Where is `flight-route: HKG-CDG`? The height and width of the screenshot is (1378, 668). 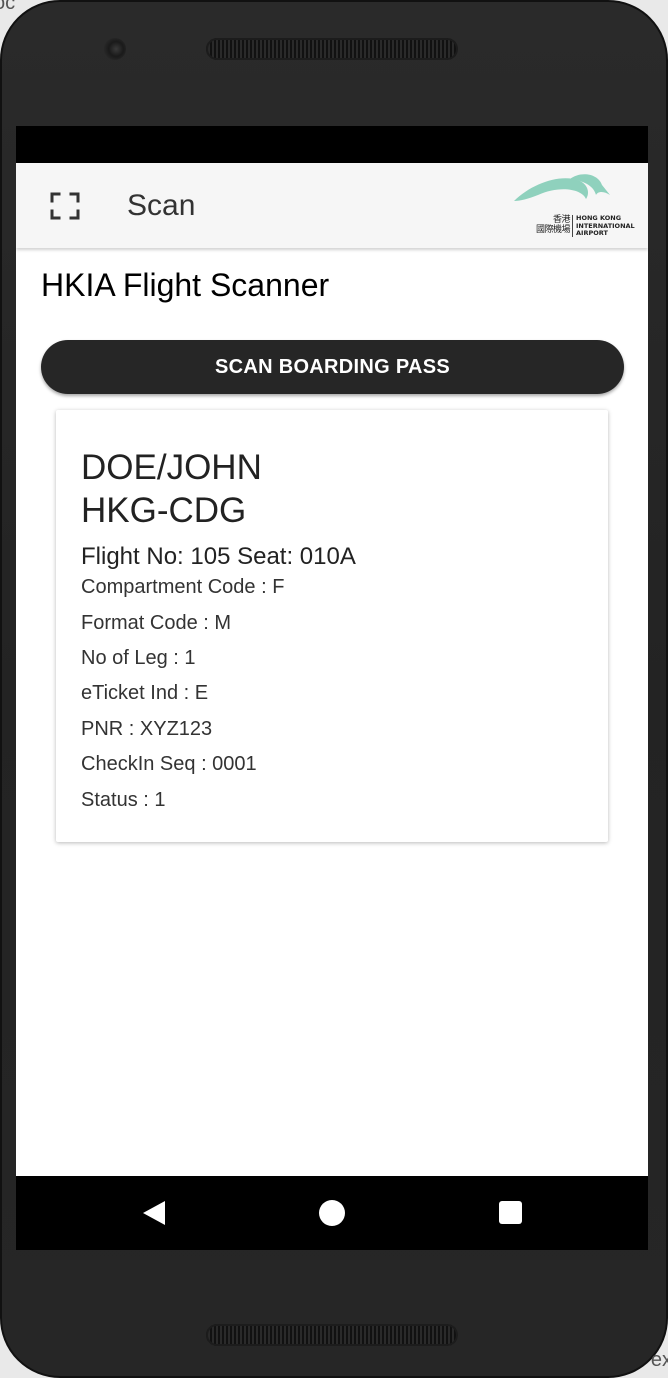 flight-route: HKG-CDG is located at coordinates (164, 510).